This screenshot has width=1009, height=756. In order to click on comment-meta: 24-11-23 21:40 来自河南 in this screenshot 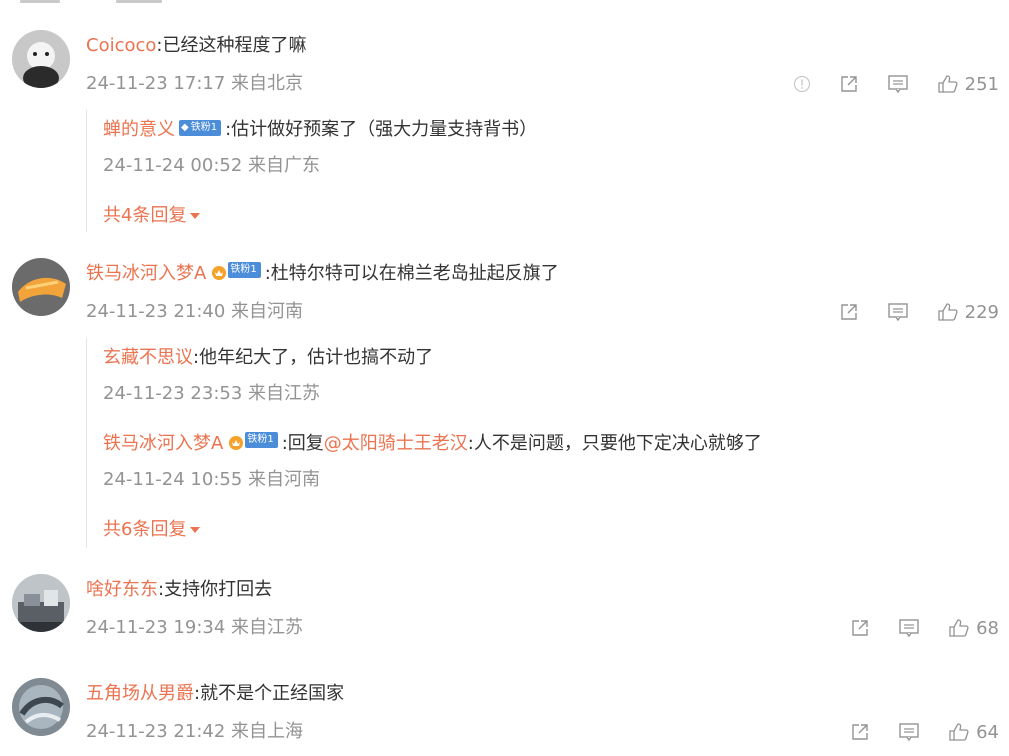, I will do `click(195, 311)`.